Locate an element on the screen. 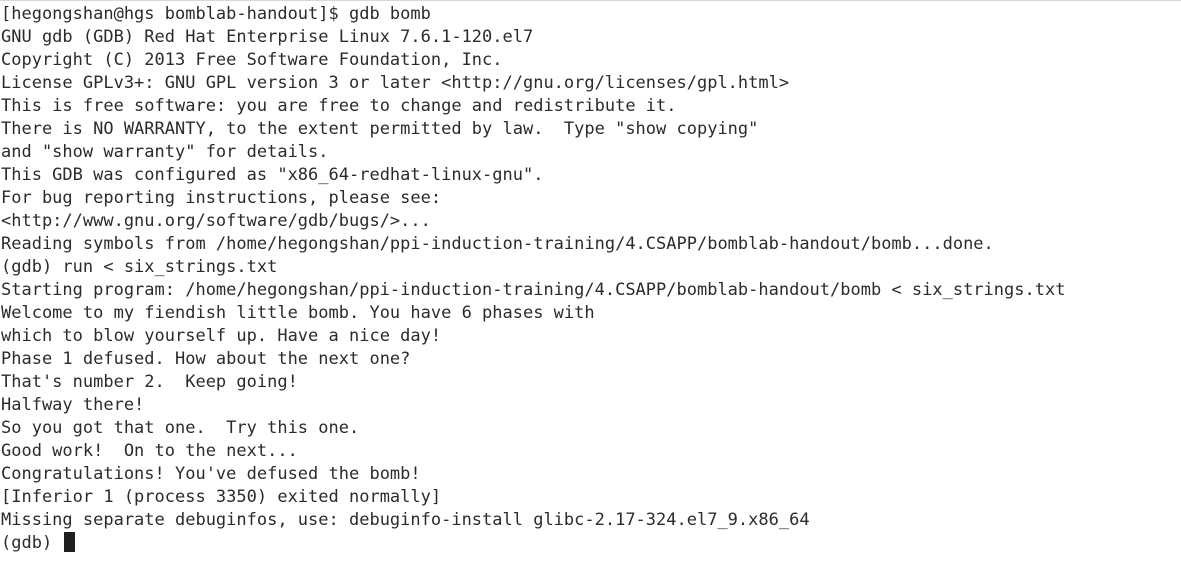 This screenshot has width=1181, height=579. terminal-line: (gdb) run < six_strings.txt is located at coordinates (139, 267).